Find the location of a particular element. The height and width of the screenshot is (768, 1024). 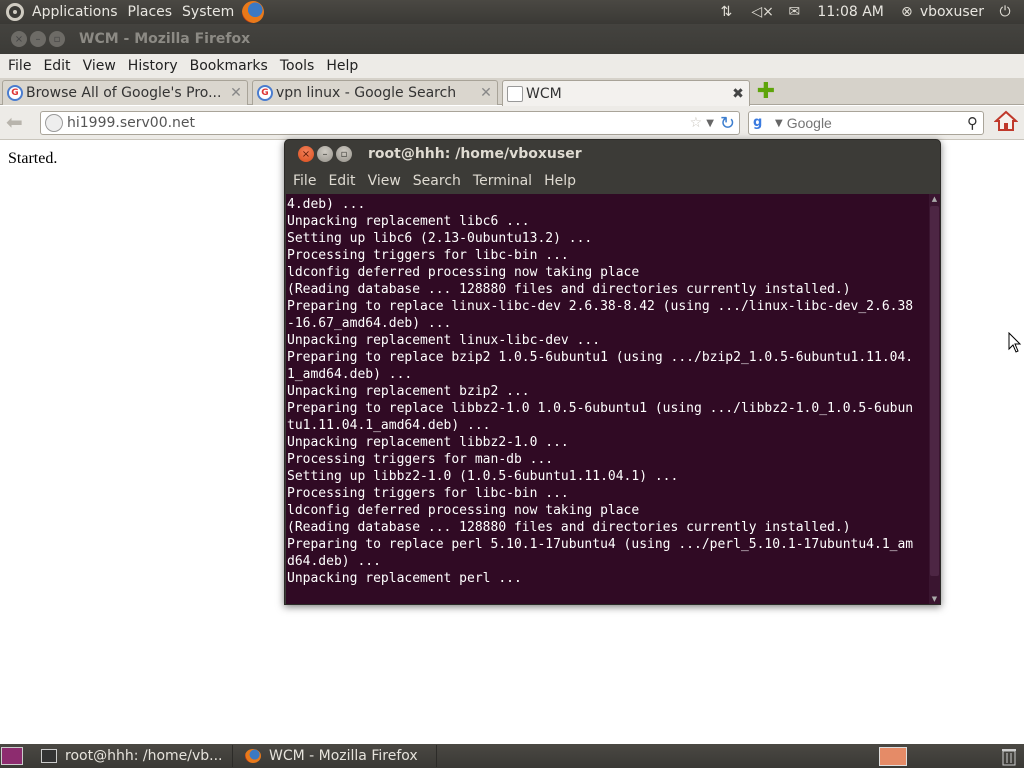

ff-menu-bookmarks: Bookmarks is located at coordinates (229, 66).